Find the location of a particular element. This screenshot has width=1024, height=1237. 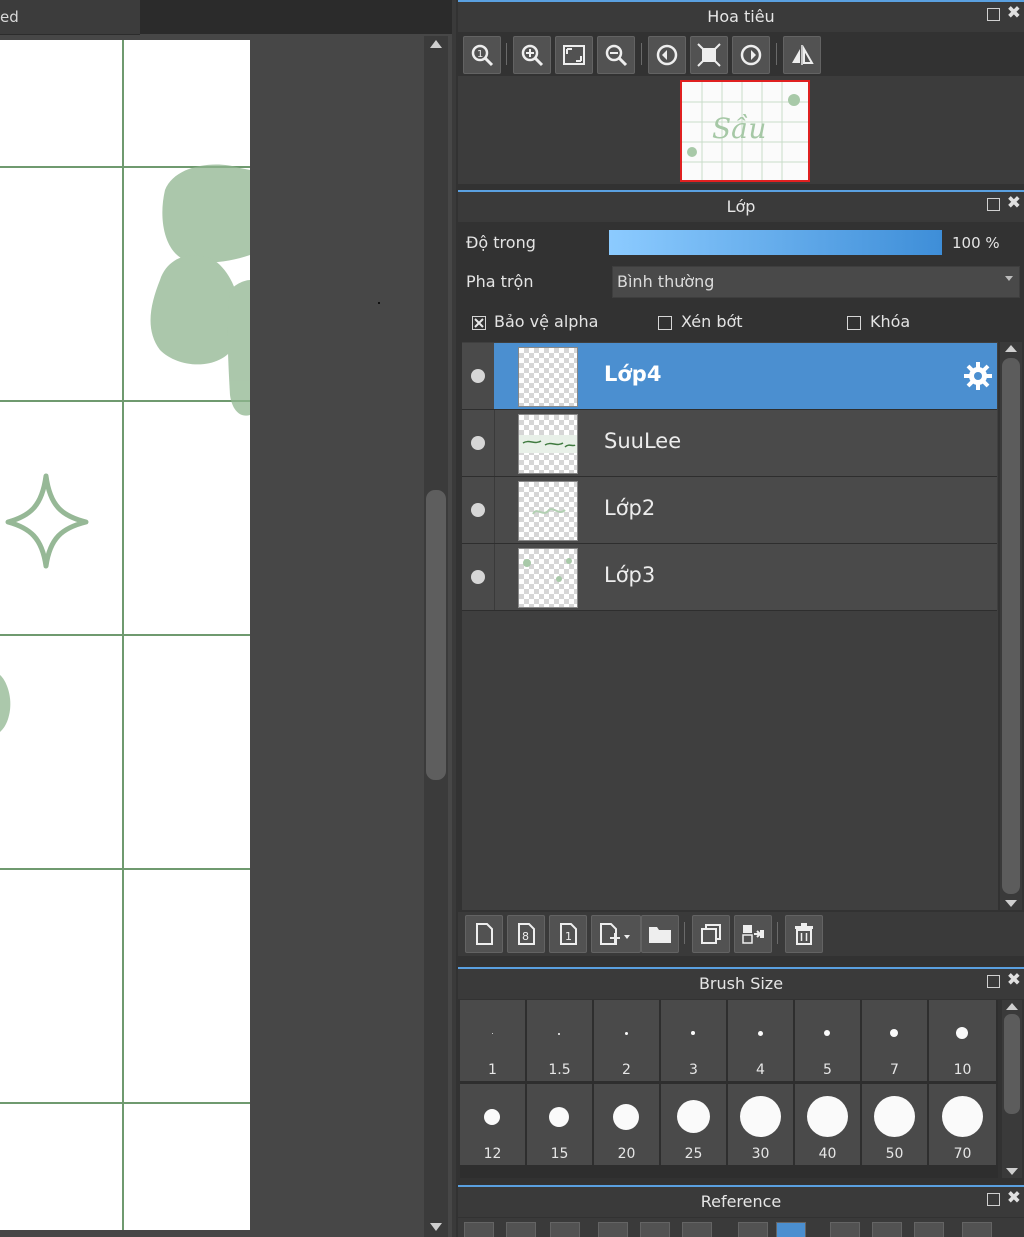

merge-down-icon is located at coordinates (753, 934).